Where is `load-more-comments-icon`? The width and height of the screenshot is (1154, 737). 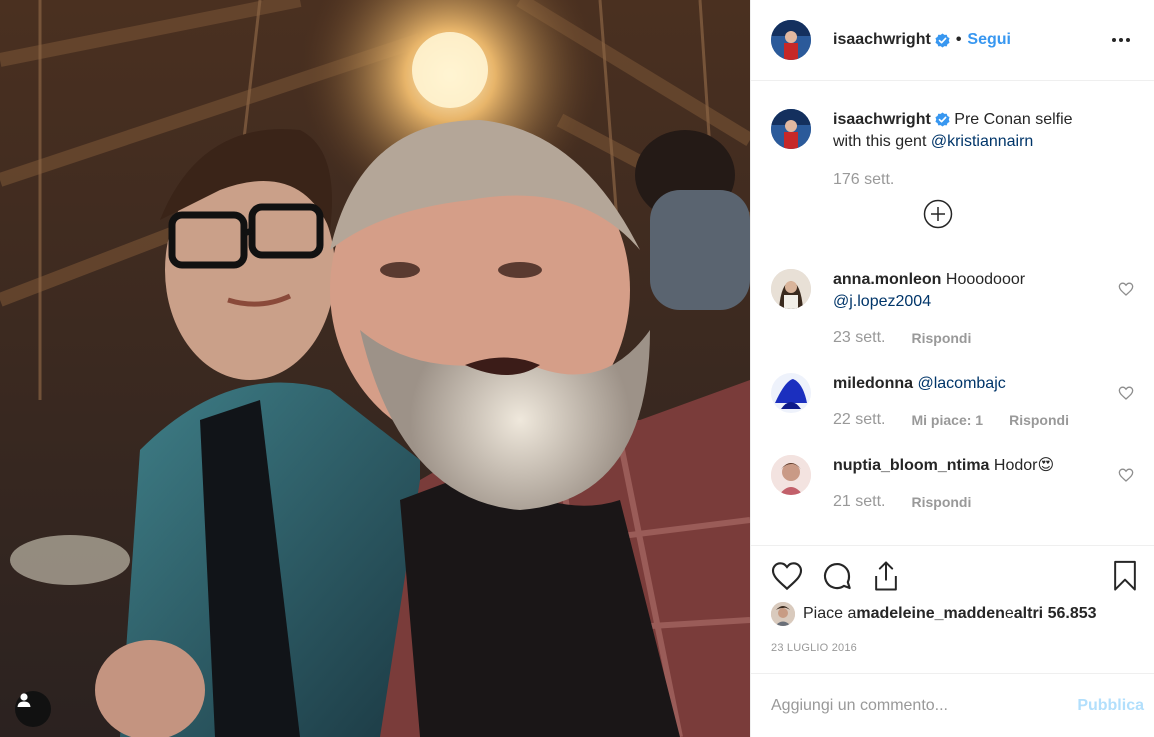
load-more-comments-icon is located at coordinates (938, 214).